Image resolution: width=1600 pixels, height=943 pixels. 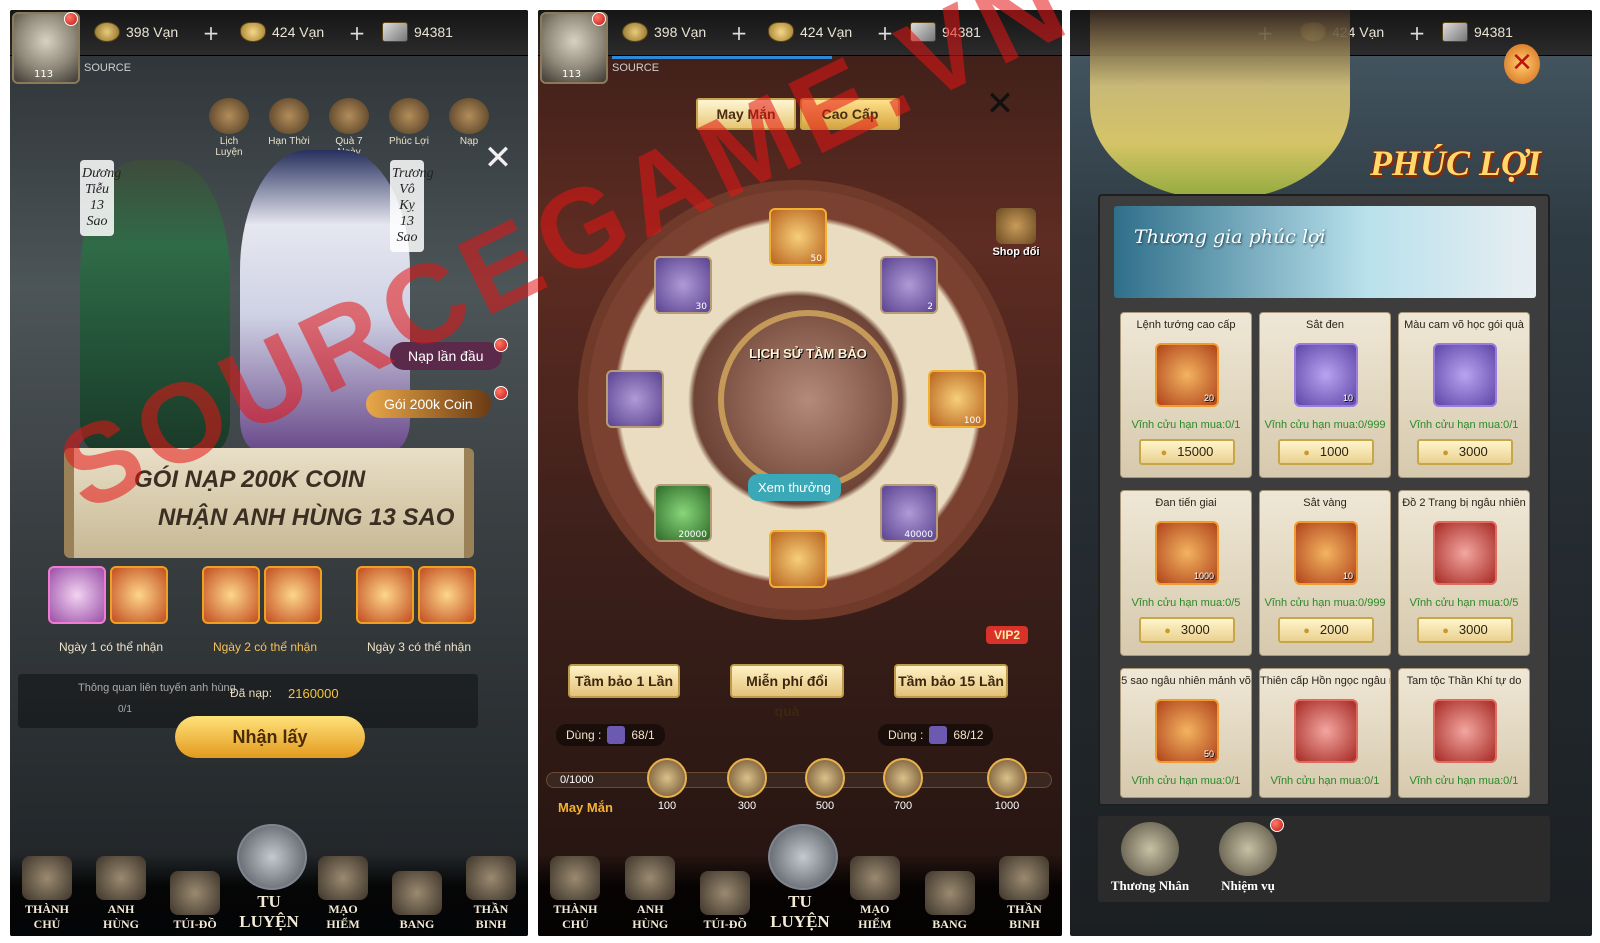 I want to click on page-title: PHÚC LỢI, so click(x=1455, y=163).